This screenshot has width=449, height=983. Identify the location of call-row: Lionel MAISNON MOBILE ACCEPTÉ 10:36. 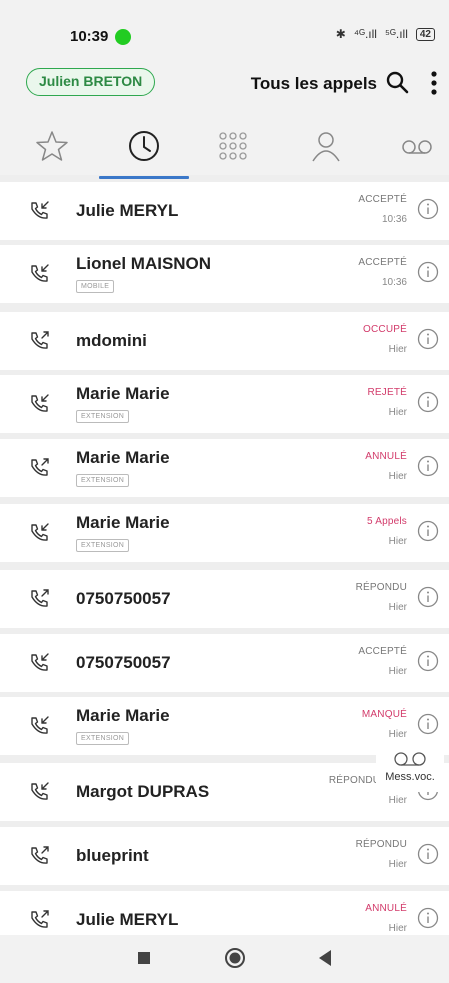
(224, 274).